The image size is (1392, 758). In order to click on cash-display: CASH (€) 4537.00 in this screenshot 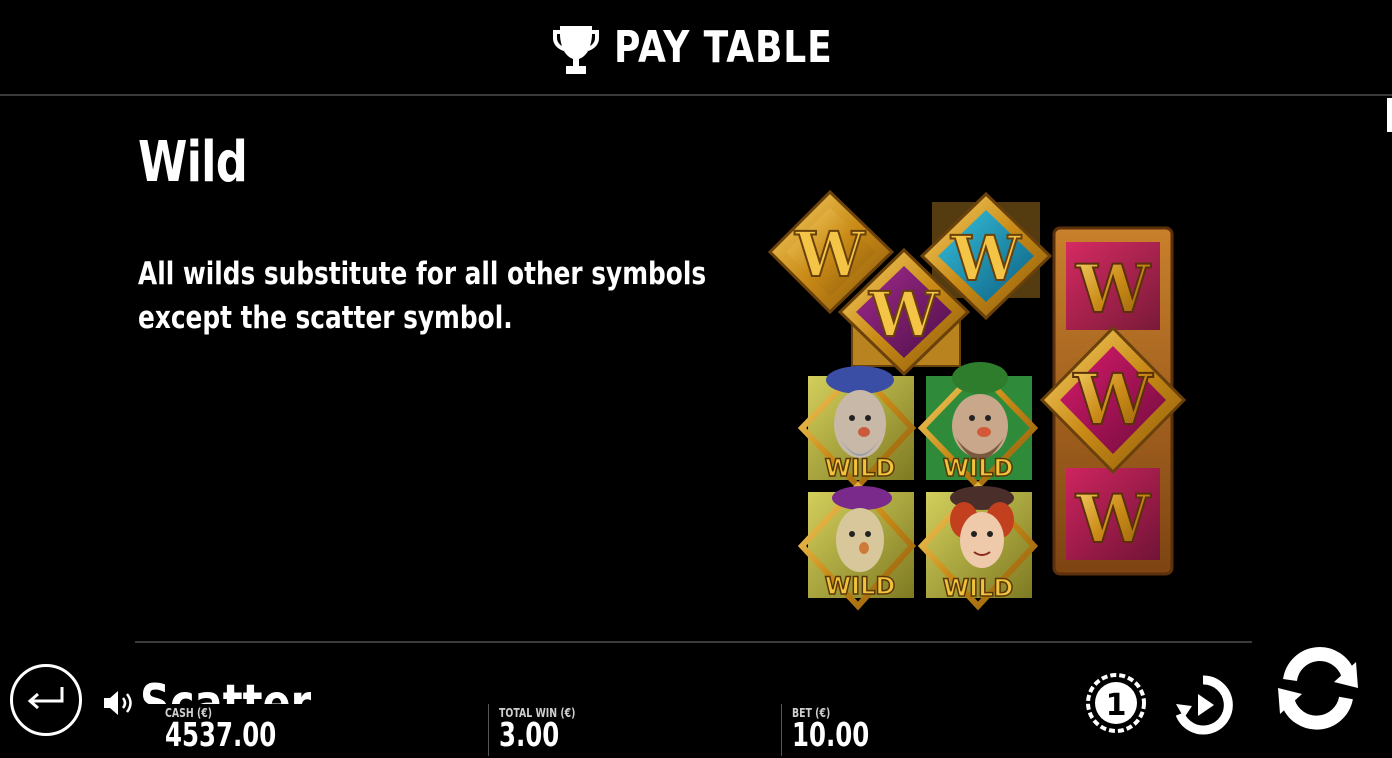, I will do `click(240, 729)`.